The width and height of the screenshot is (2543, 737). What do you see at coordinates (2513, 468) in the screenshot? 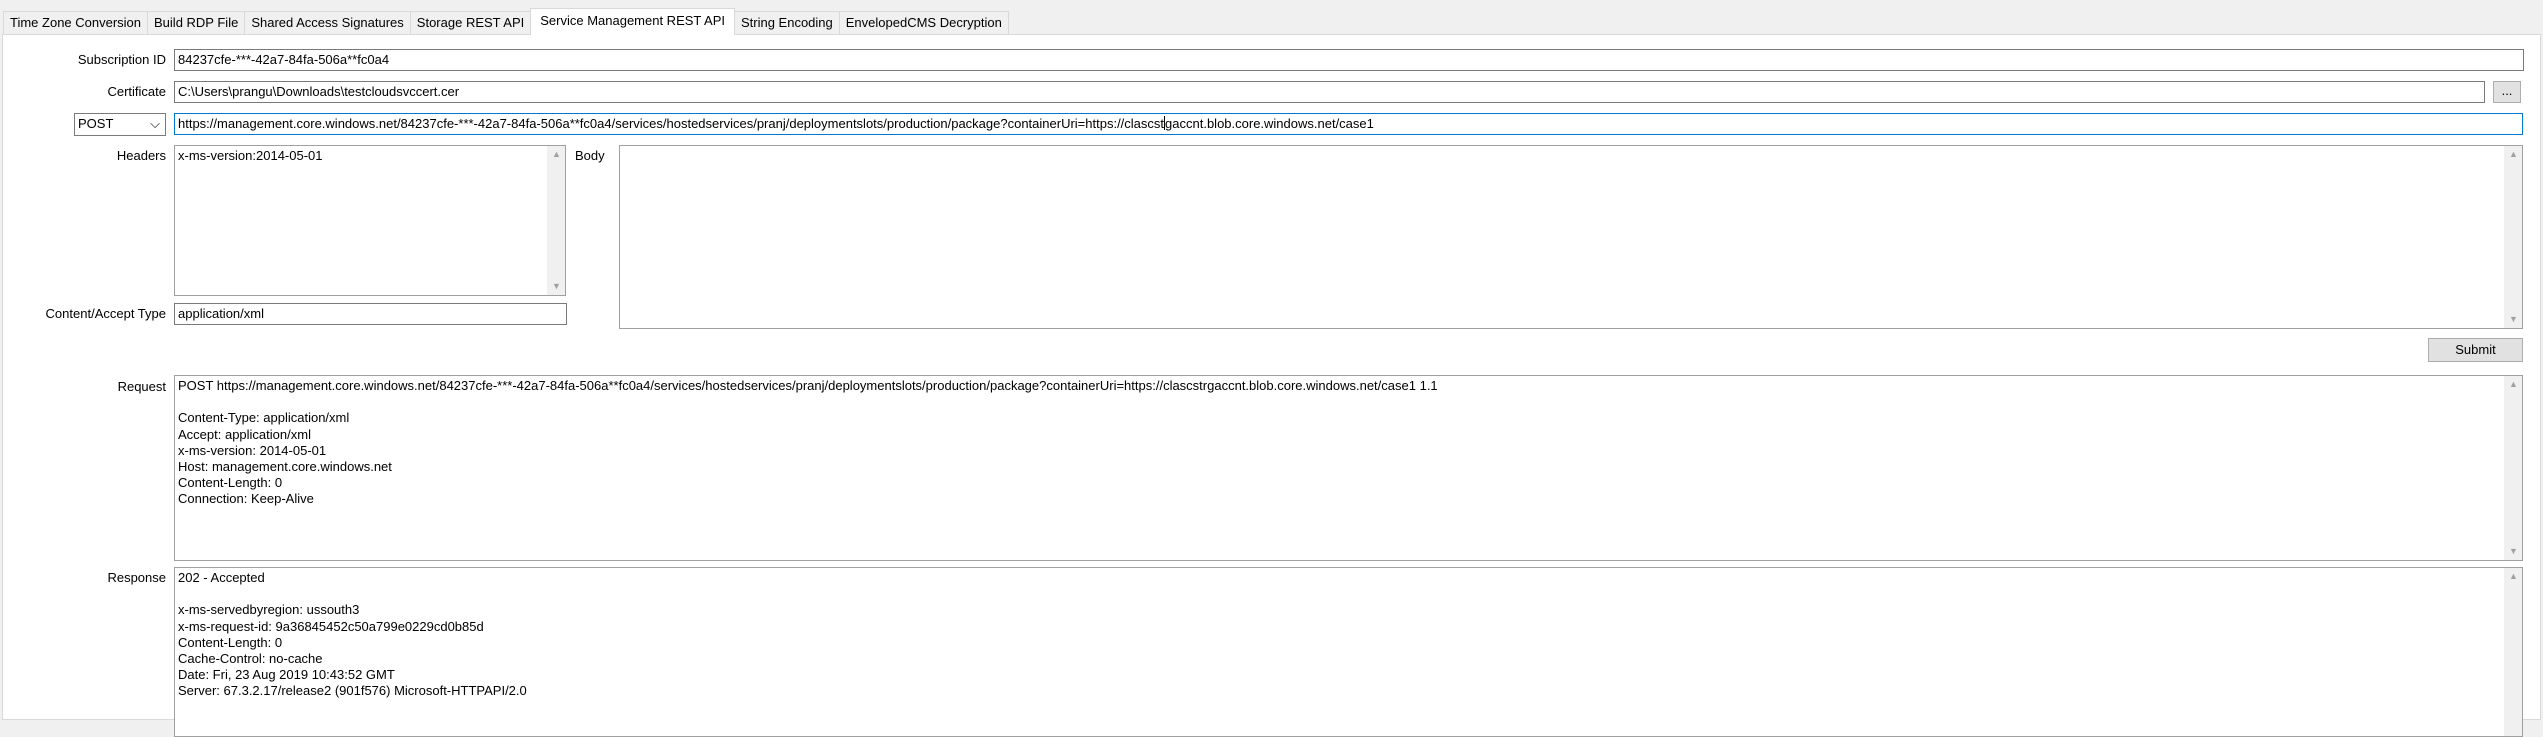
I see `request-scrollbar: ▲ ▼` at bounding box center [2513, 468].